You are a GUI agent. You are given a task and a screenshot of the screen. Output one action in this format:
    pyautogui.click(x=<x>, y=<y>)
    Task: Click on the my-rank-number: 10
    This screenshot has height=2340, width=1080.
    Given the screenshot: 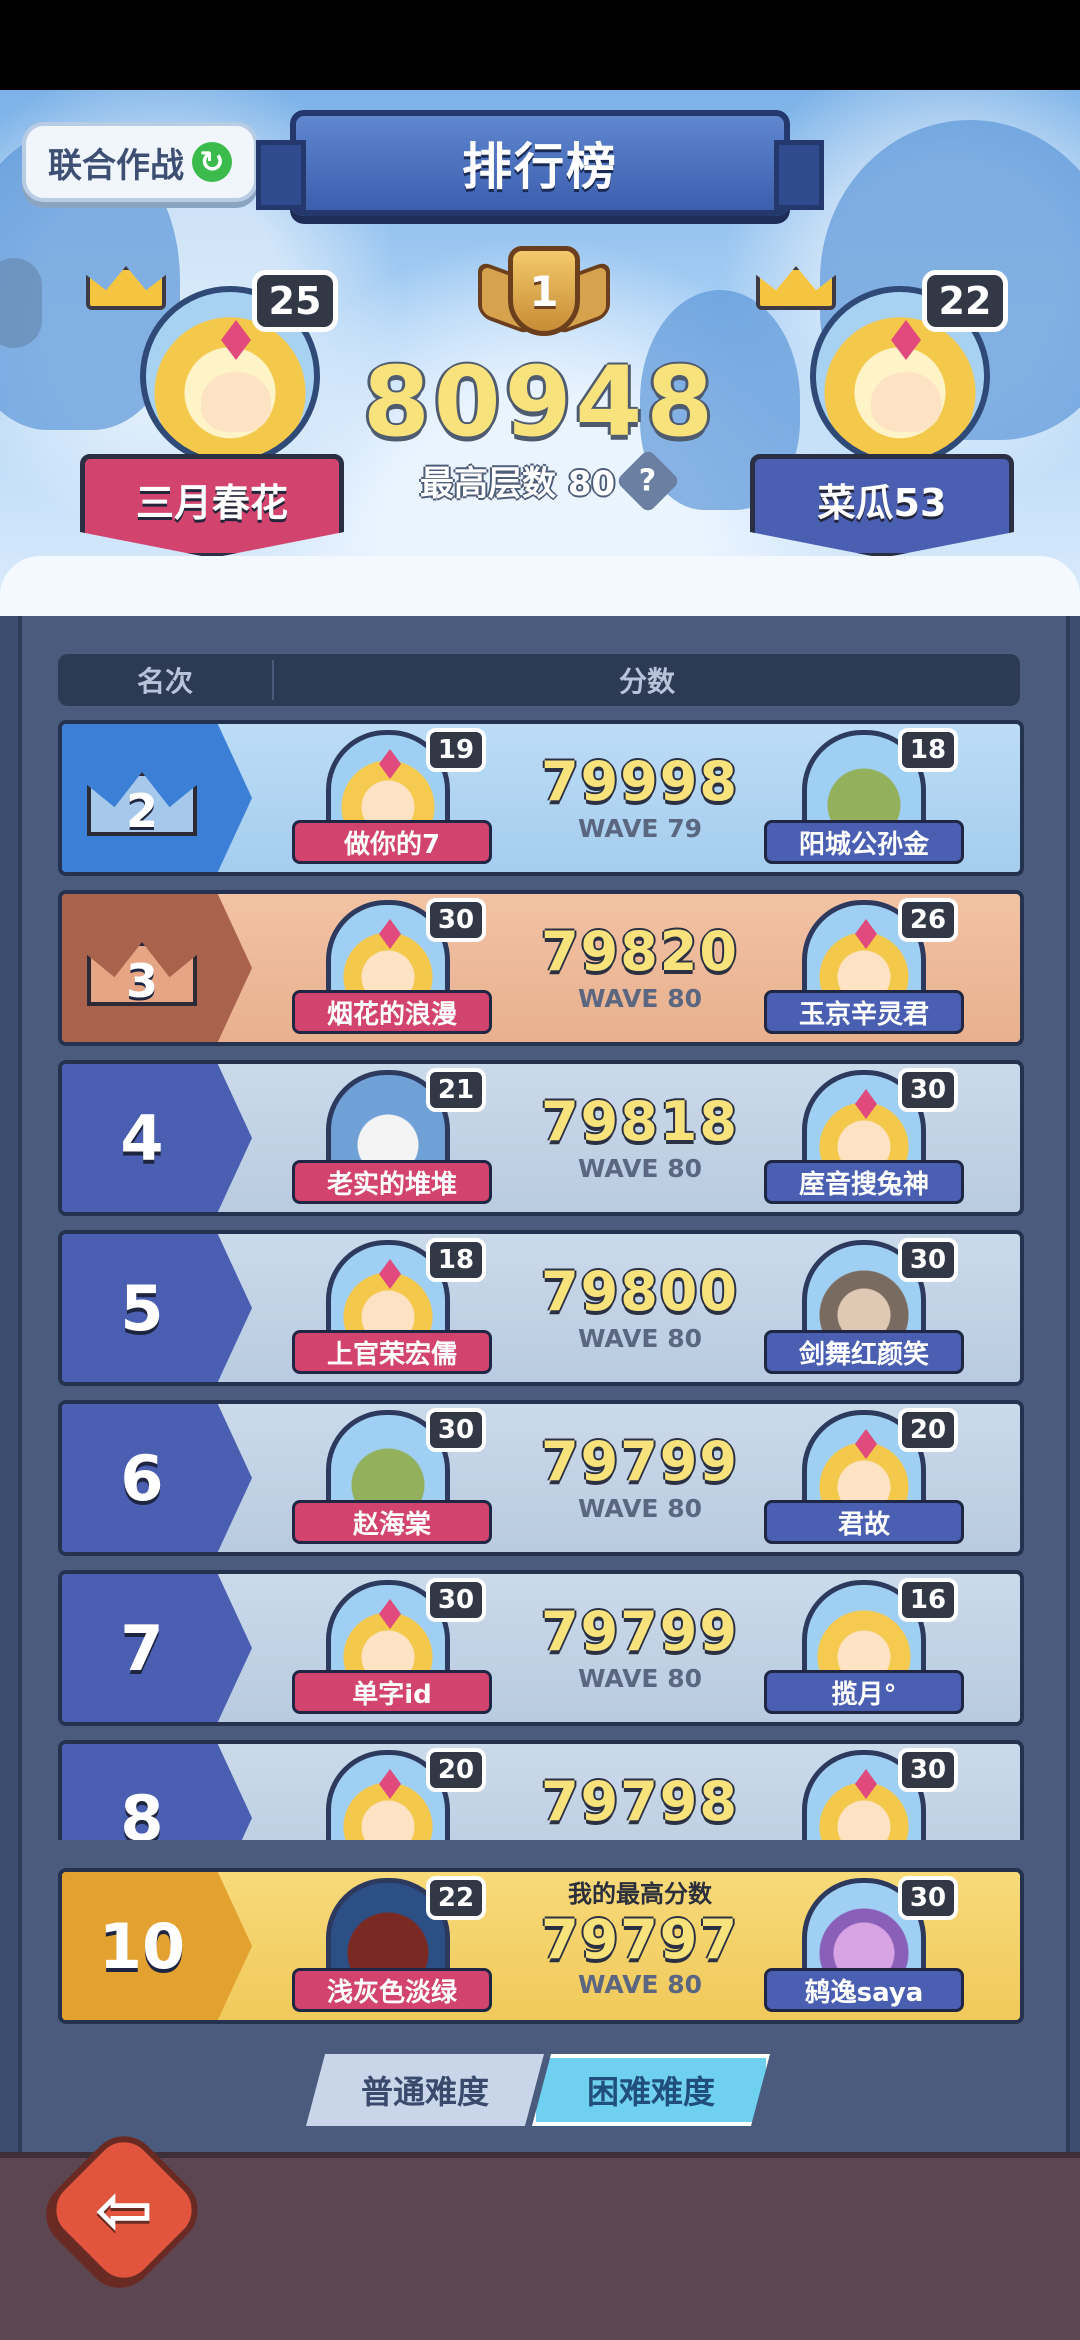 What is the action you would take?
    pyautogui.click(x=142, y=1946)
    